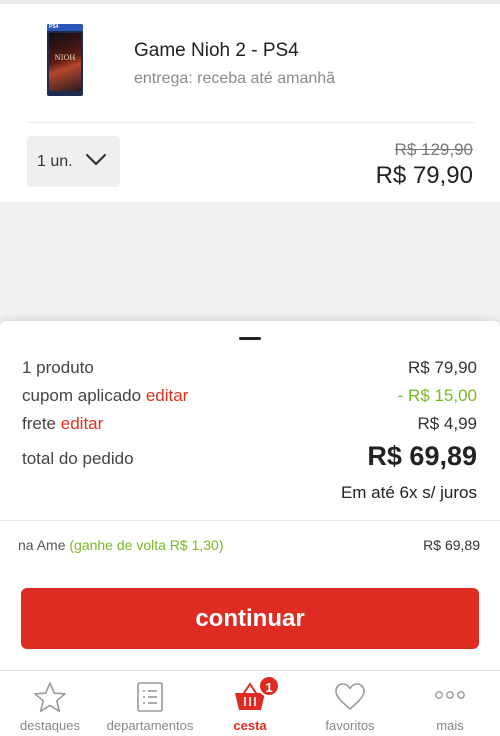  Describe the element at coordinates (65, 60) in the screenshot. I see `product-image: PS4 NIOH` at that location.